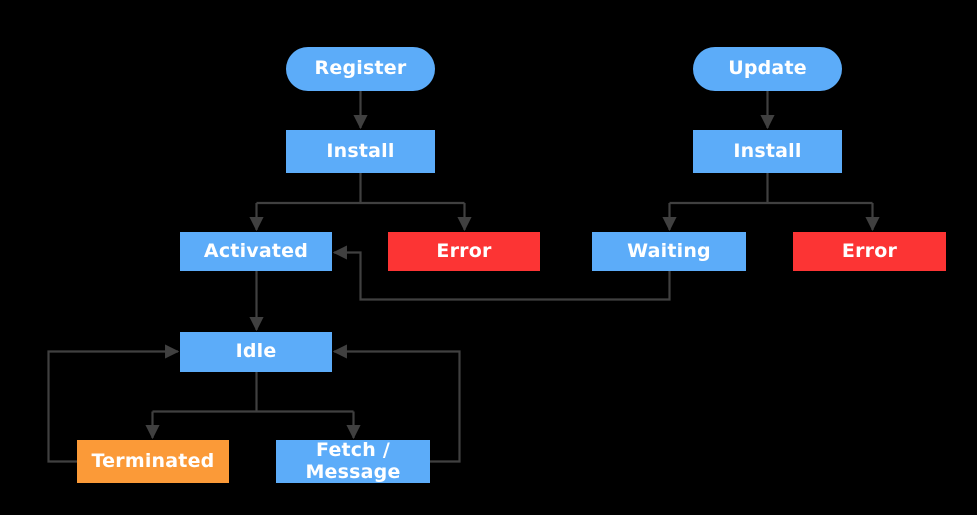  I want to click on node-idle-label: Idle, so click(256, 351).